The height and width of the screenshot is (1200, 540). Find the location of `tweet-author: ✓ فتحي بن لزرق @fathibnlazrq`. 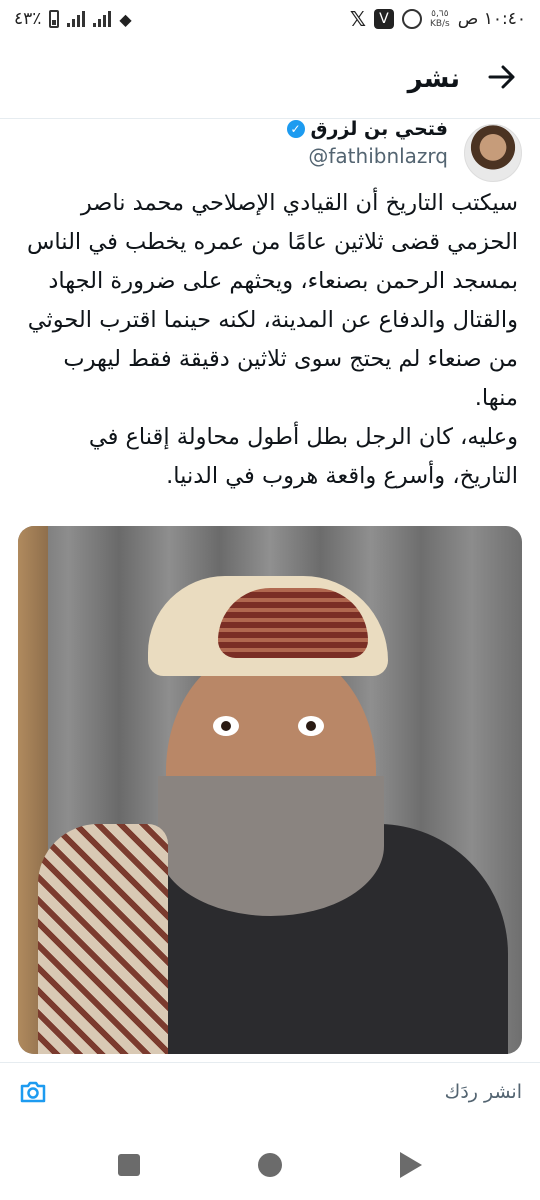

tweet-author: ✓ فتحي بن لزرق @fathibnlazrq is located at coordinates (270, 150).